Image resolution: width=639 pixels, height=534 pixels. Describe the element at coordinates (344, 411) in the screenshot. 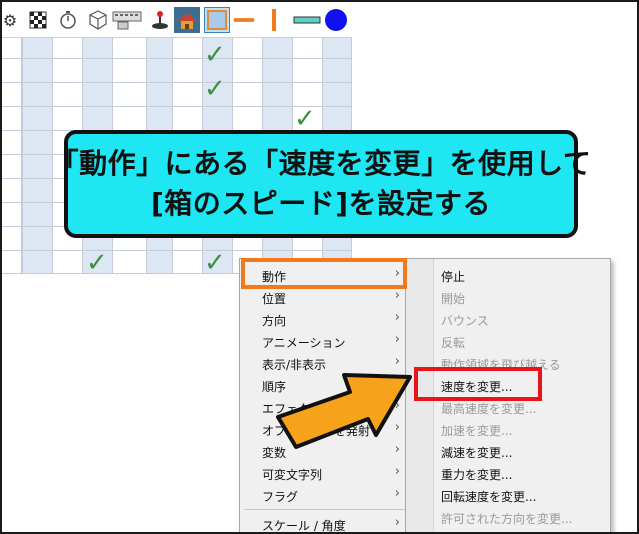

I see `pointer-arrow-icon` at that location.